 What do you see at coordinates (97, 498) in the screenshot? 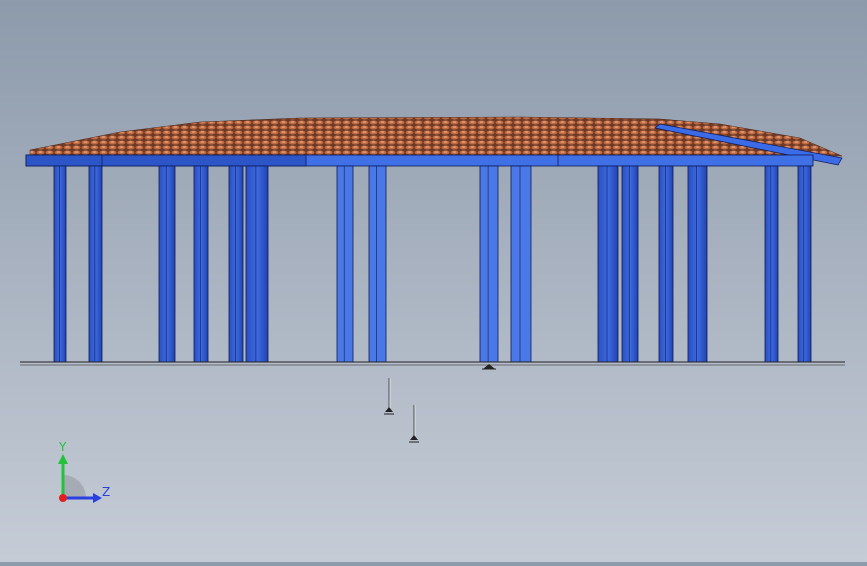
I see `z-arrow-head` at bounding box center [97, 498].